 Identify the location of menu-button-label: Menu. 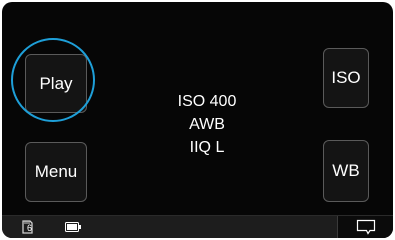
(56, 171).